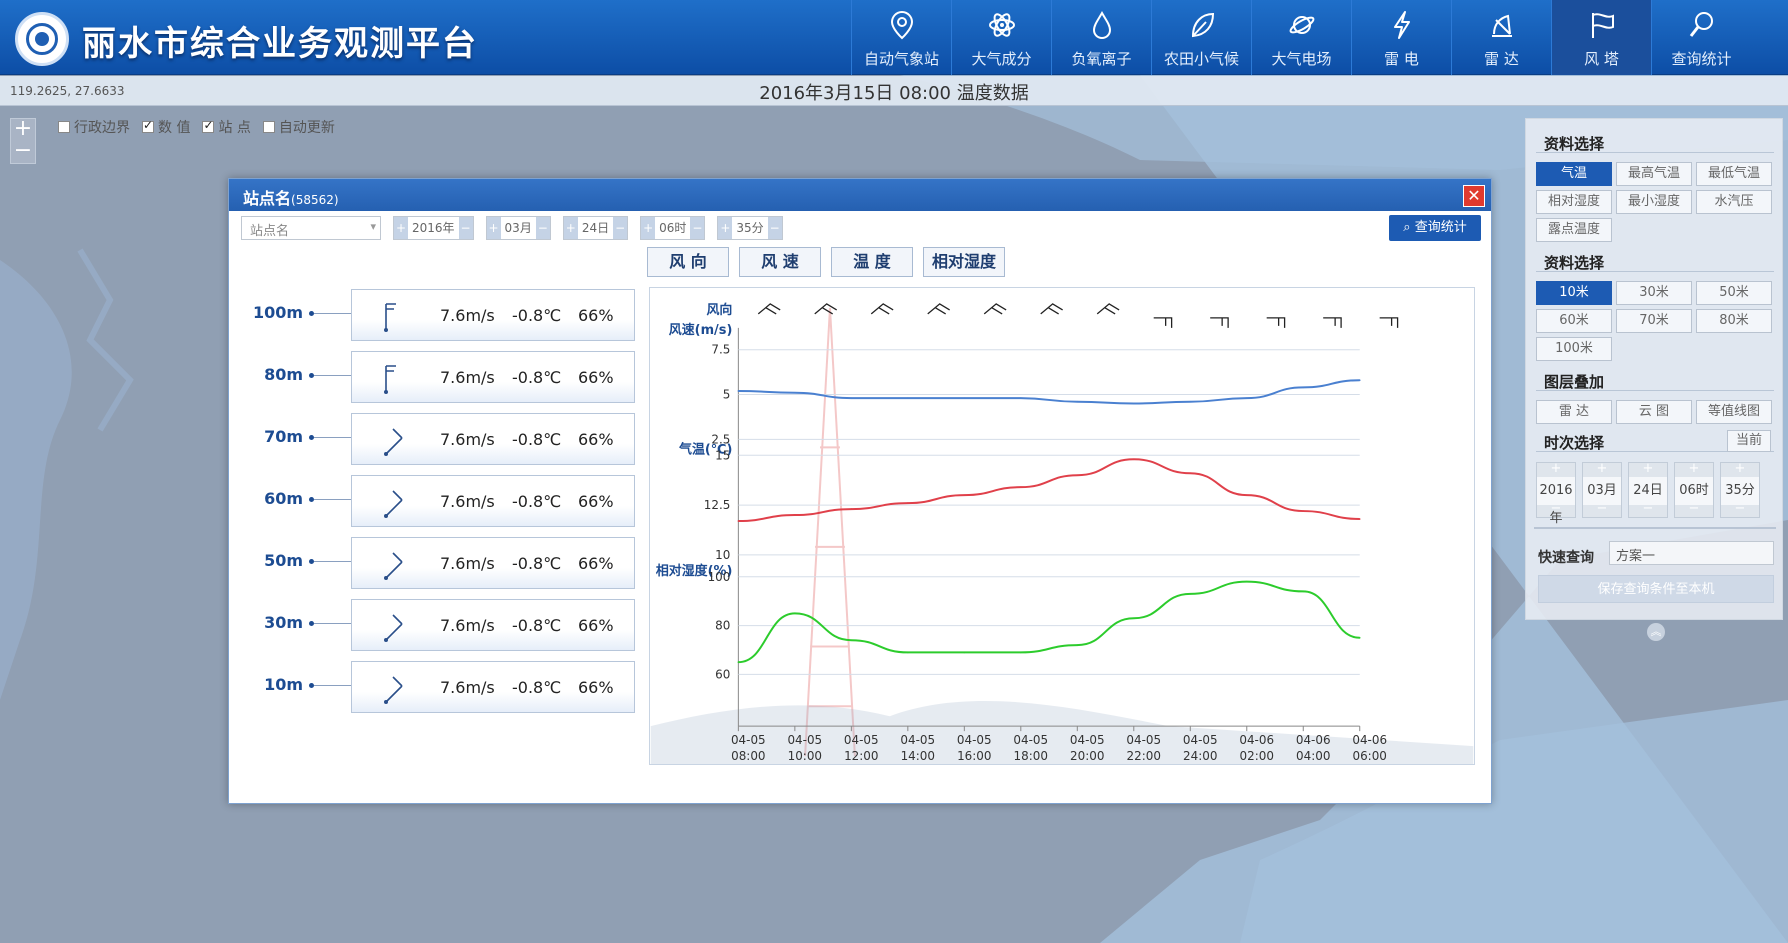 The width and height of the screenshot is (1788, 943). I want to click on time-step-day: +24日 −, so click(1648, 490).